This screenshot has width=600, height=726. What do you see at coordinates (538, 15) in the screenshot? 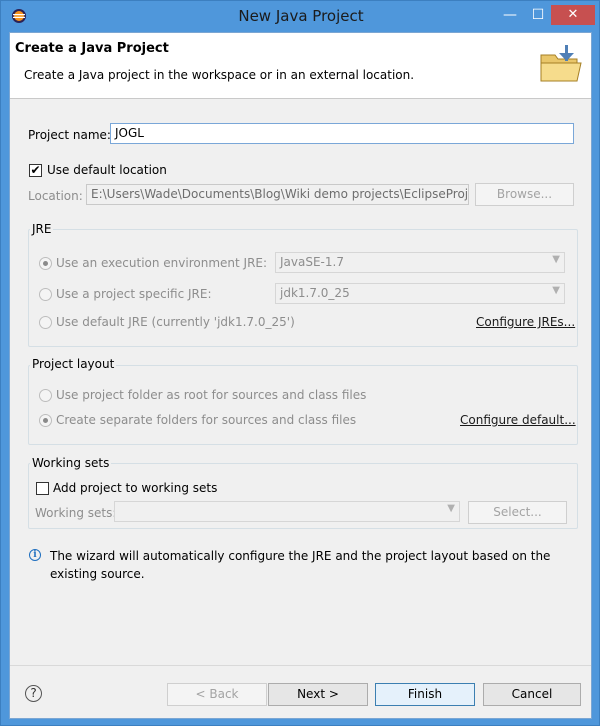
I see `maximize-button: ☐` at bounding box center [538, 15].